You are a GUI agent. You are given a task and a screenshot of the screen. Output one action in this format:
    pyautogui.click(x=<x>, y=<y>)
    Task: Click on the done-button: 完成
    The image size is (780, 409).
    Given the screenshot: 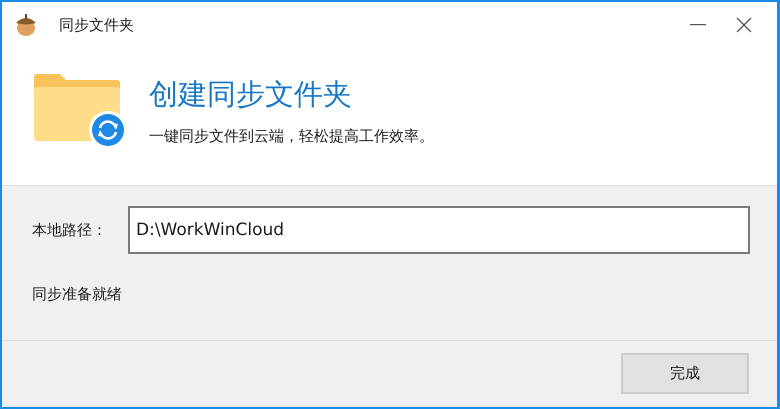 What is the action you would take?
    pyautogui.click(x=685, y=373)
    